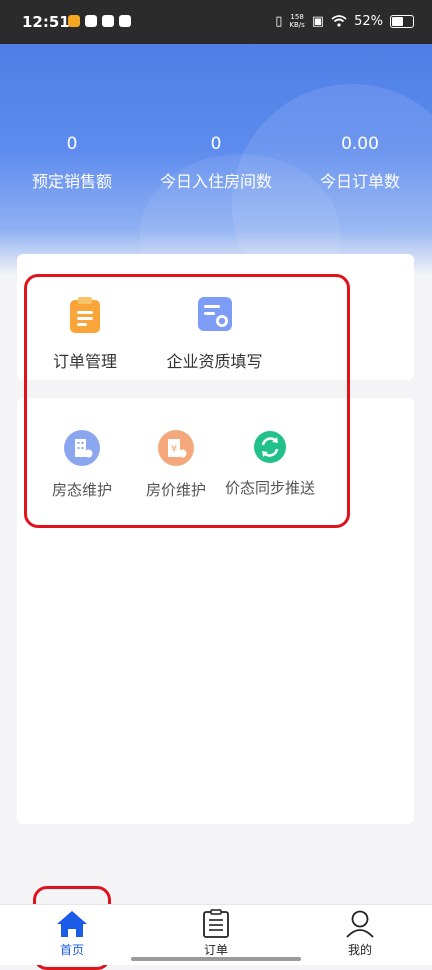  I want to click on bottom-tab-bar: 首页 订单 我的, so click(216, 934).